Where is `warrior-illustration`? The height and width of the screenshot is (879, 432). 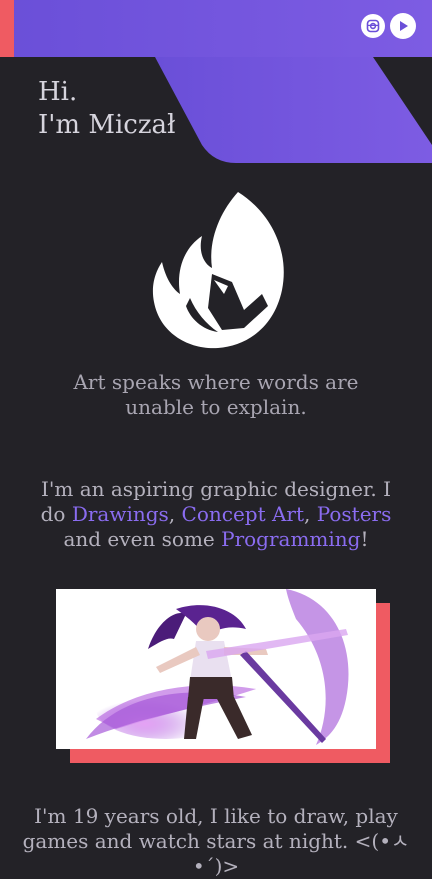 warrior-illustration is located at coordinates (217, 667).